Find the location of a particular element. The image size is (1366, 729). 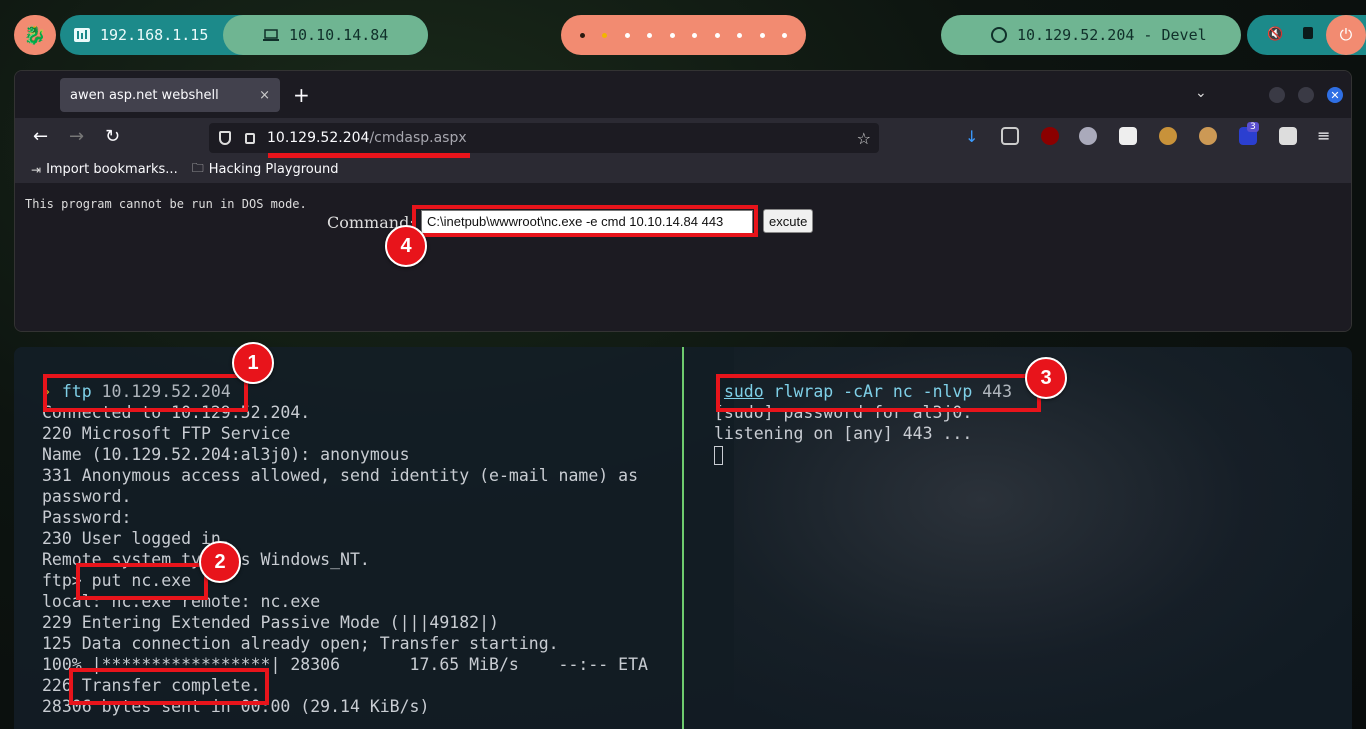

output-line: password. is located at coordinates (87, 496).